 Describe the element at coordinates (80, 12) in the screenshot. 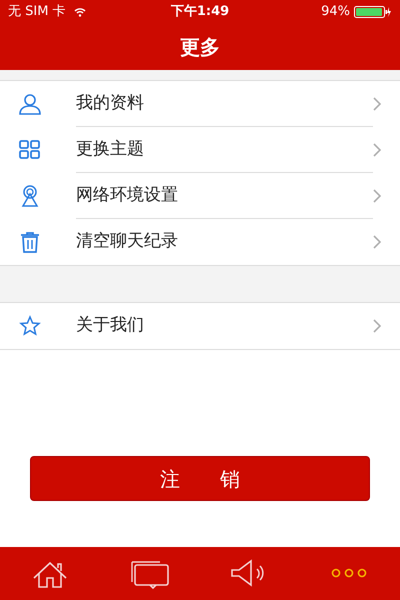

I see `wifi-icon` at that location.